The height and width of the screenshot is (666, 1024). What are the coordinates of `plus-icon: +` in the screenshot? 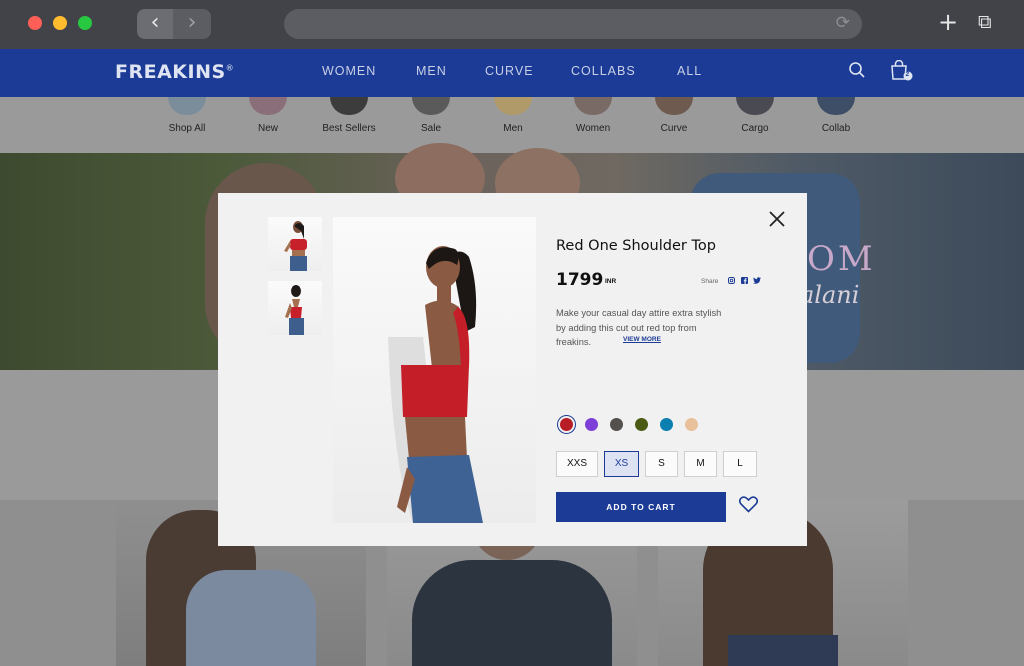 It's located at (948, 22).